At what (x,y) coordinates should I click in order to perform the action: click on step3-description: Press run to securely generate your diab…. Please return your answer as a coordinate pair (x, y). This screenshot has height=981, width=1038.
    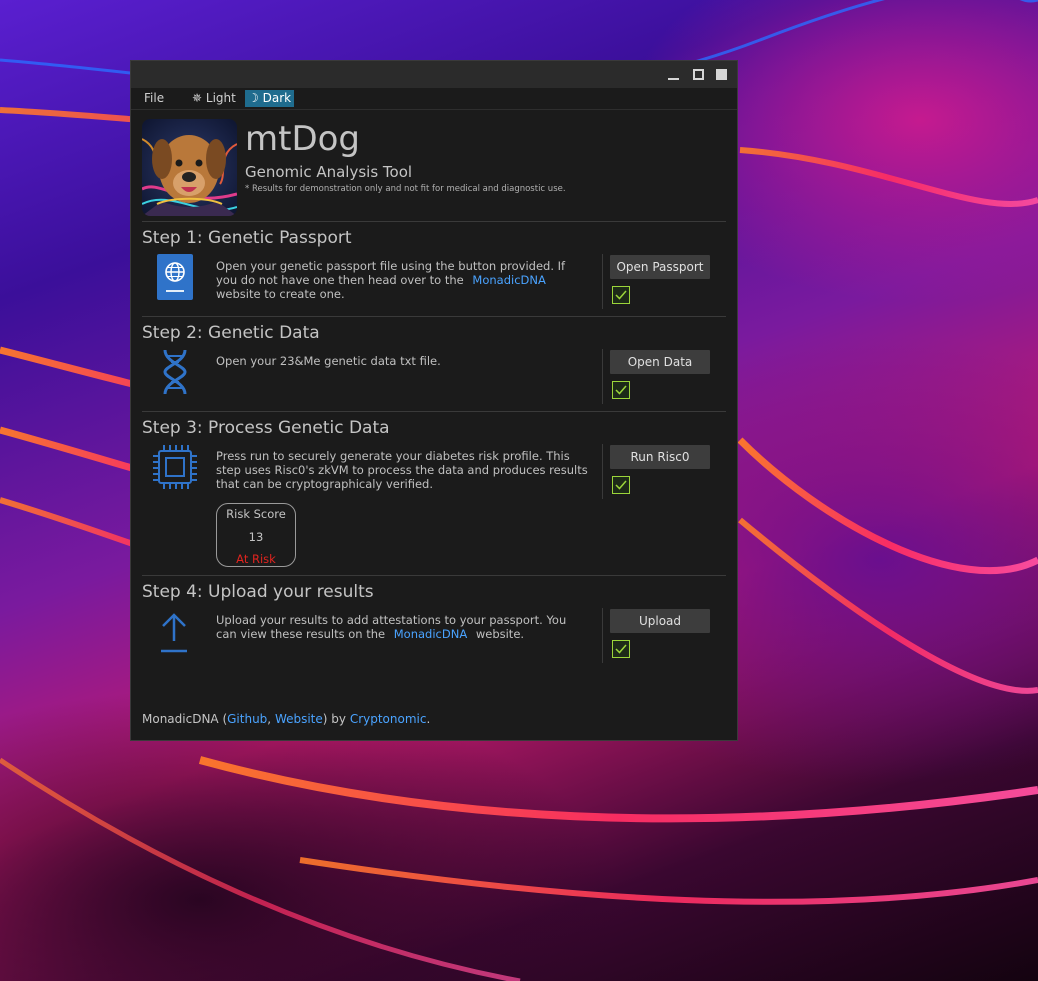
    Looking at the image, I should click on (402, 470).